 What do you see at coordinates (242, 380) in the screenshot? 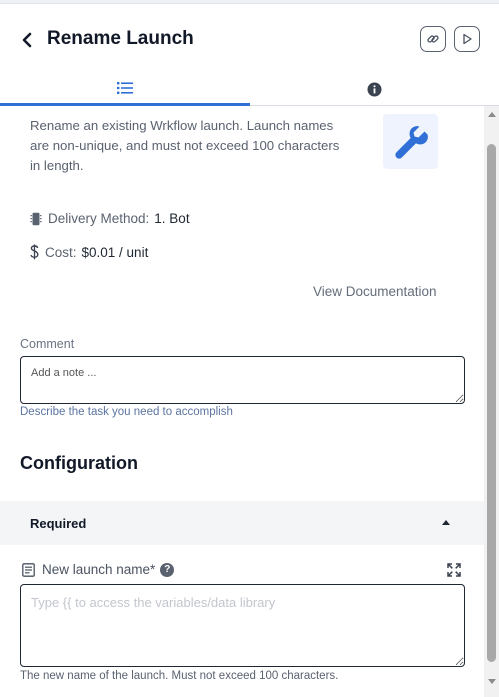
I see `comment-input` at bounding box center [242, 380].